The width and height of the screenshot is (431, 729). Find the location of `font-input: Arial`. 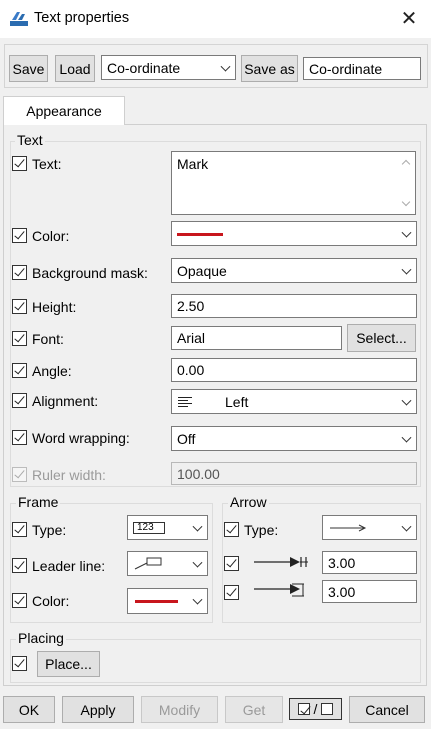

font-input: Arial is located at coordinates (256, 338).